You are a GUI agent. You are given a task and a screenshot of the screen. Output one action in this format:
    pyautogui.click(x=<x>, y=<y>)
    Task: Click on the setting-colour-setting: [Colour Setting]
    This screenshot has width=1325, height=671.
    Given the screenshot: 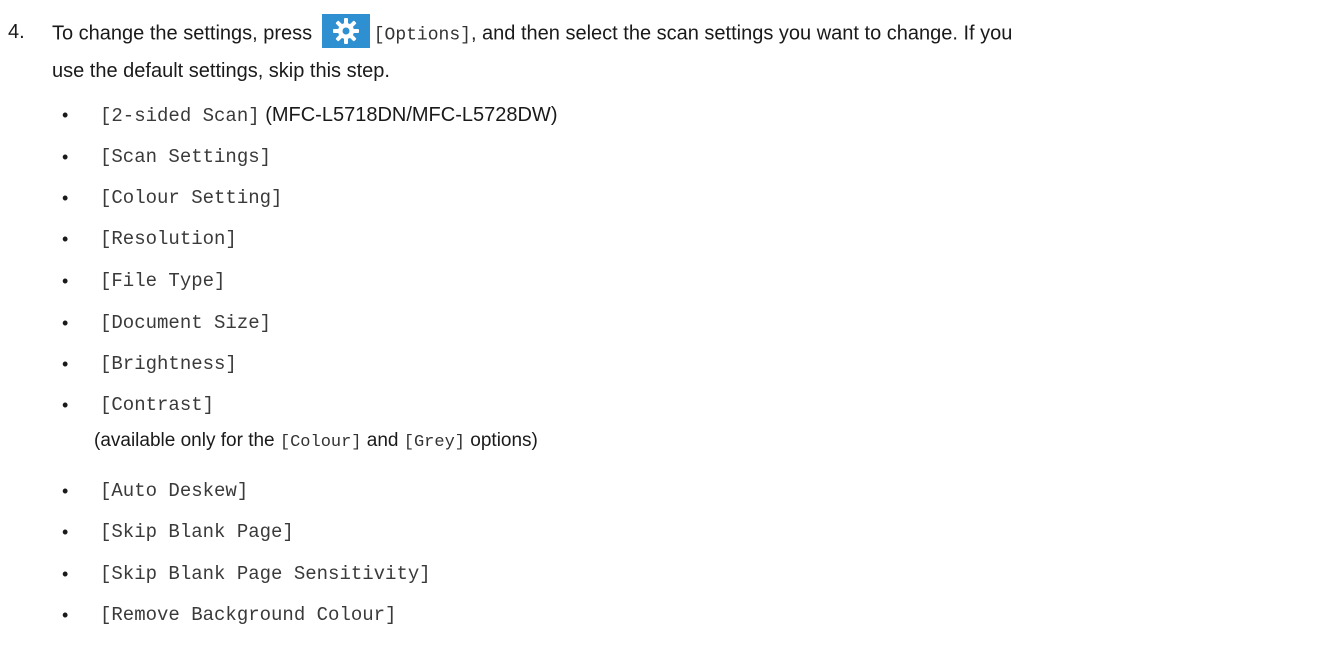 What is the action you would take?
    pyautogui.click(x=191, y=198)
    